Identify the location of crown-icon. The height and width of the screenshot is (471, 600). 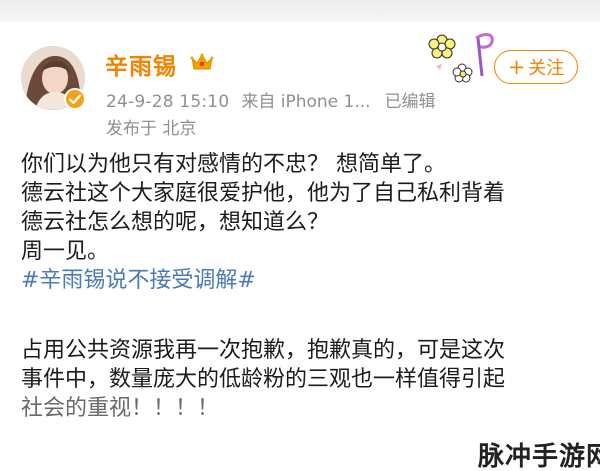
(202, 61).